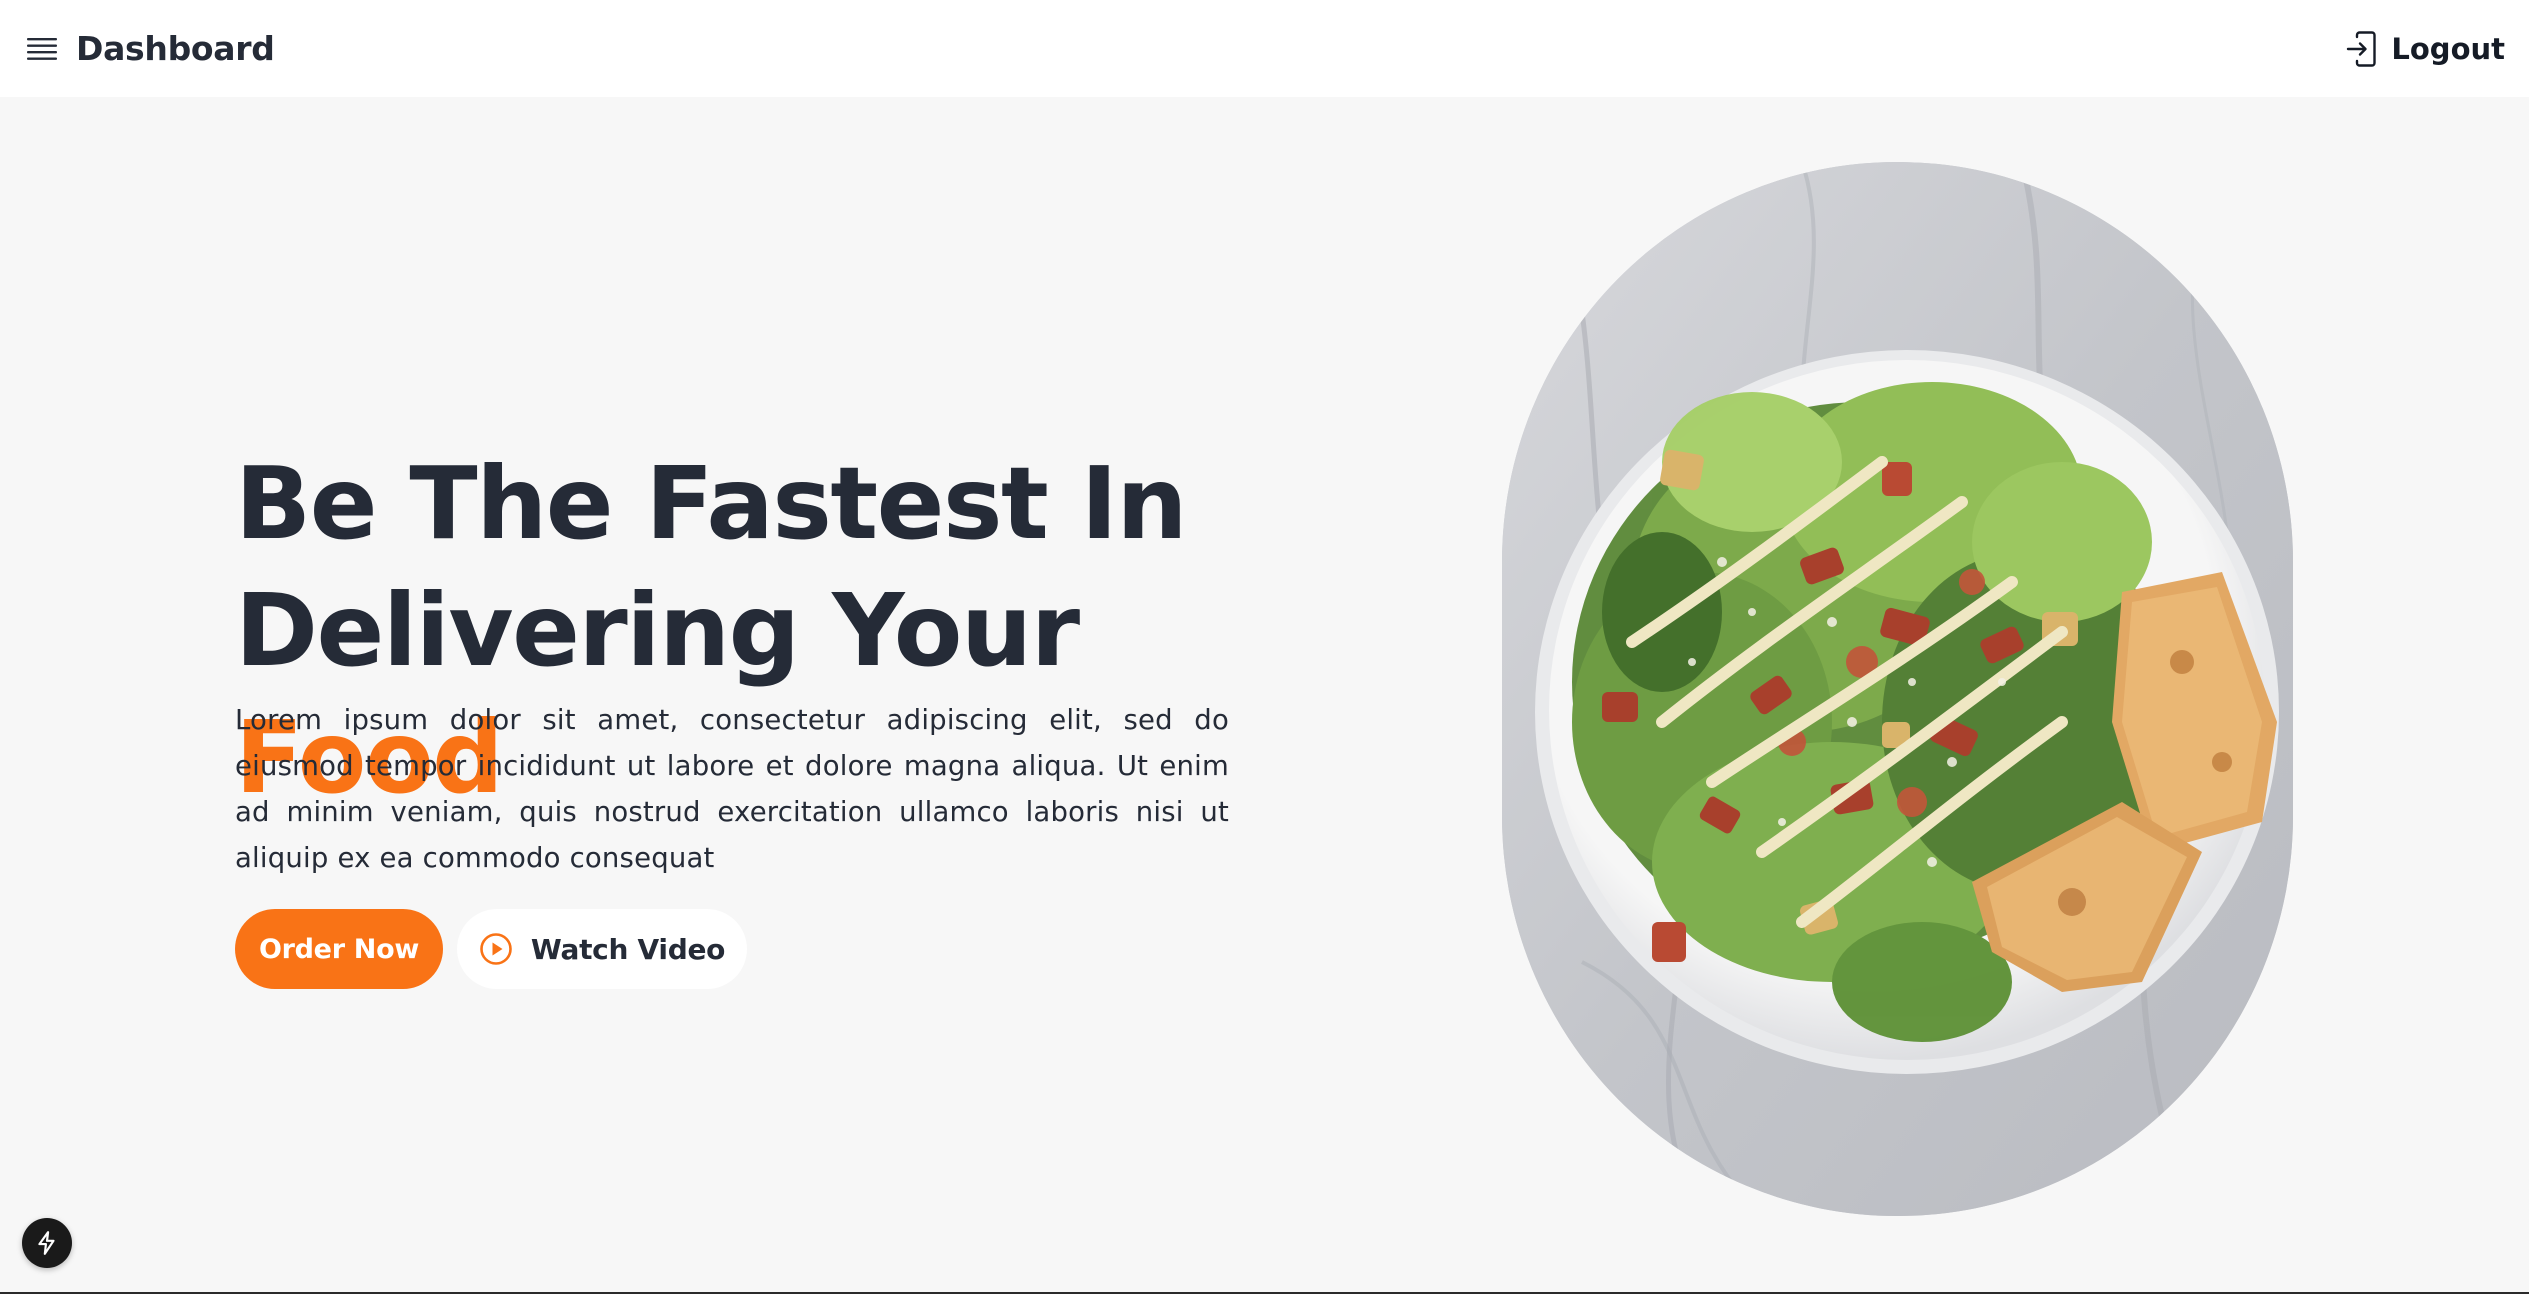 The height and width of the screenshot is (1294, 2529). I want to click on logout-button: Logout, so click(2425, 48).